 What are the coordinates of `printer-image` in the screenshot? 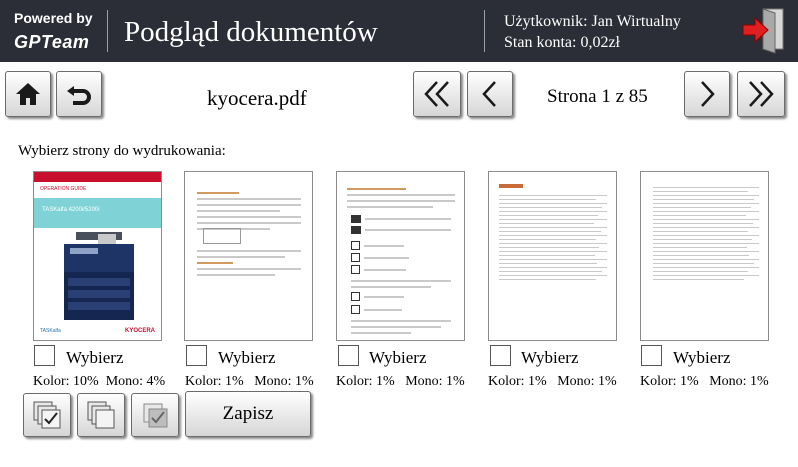 It's located at (99, 276).